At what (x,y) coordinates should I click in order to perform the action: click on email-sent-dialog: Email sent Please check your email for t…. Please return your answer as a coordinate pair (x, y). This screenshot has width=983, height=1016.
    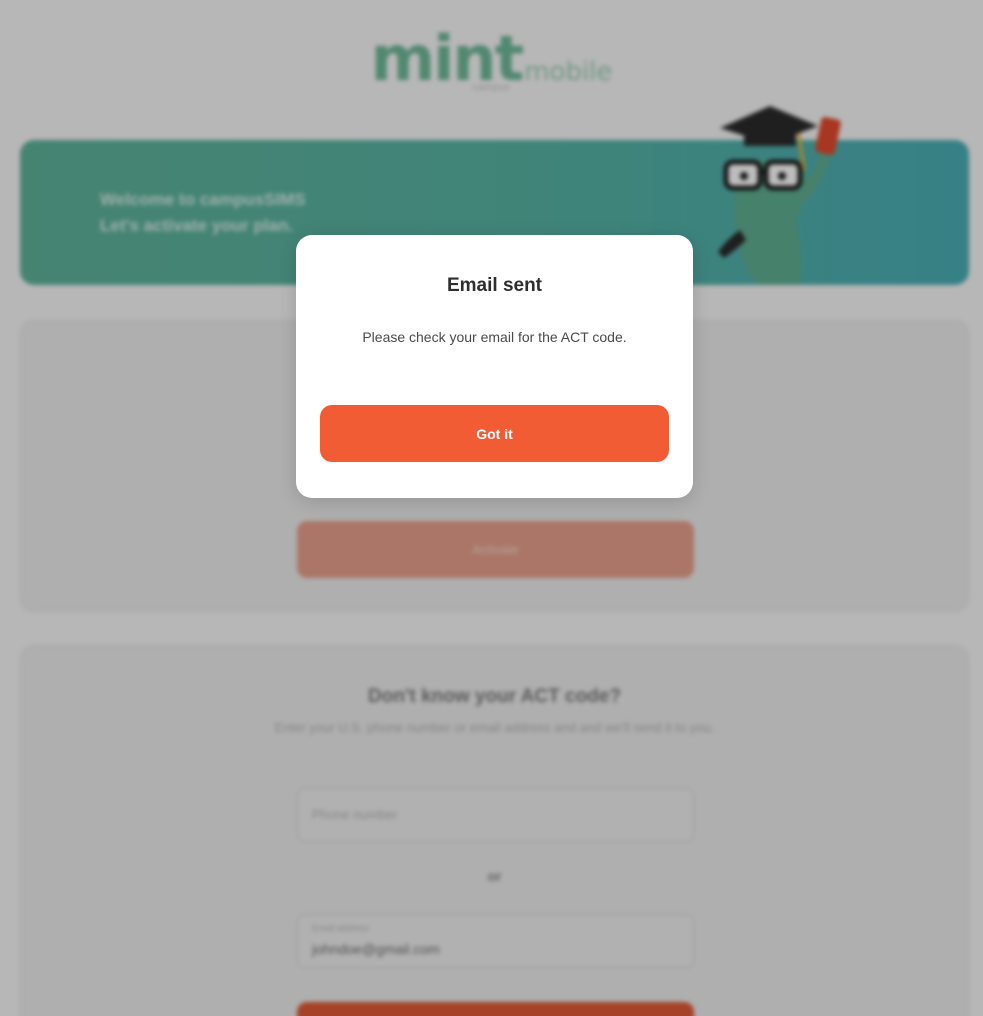
    Looking at the image, I should click on (494, 366).